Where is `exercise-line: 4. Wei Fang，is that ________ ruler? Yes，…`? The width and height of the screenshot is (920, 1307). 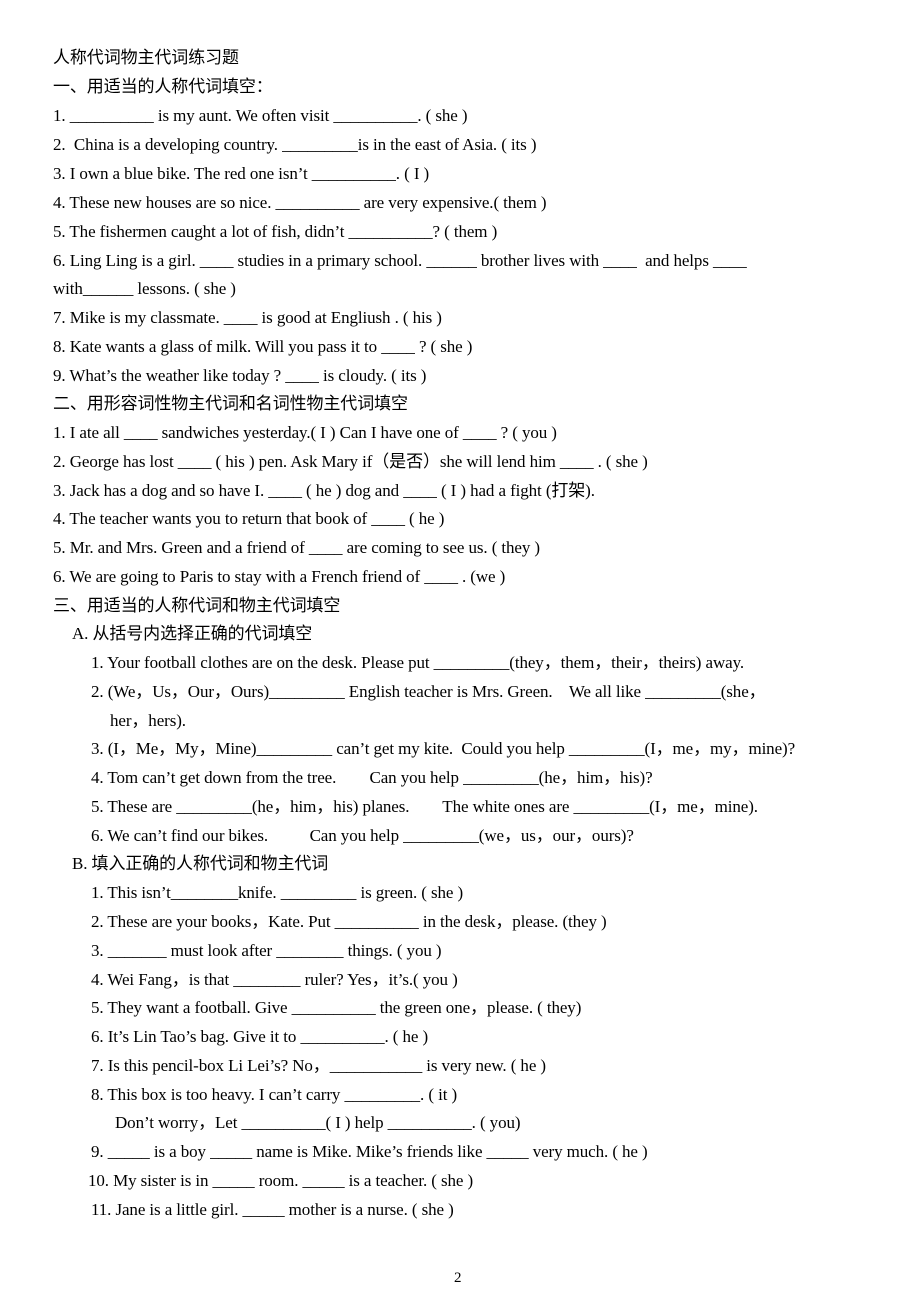
exercise-line: 4. Wei Fang，is that ________ ruler? Yes，… is located at coordinates (274, 979).